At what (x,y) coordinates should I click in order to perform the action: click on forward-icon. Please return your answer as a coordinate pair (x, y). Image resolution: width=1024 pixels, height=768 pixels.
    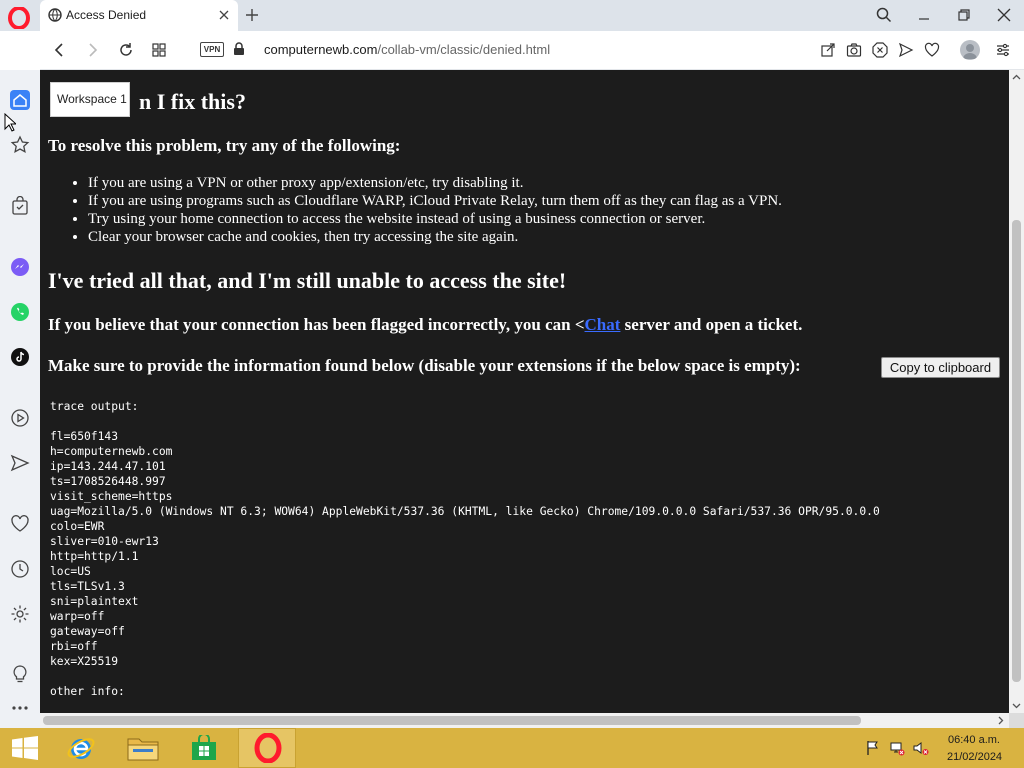
    Looking at the image, I should click on (92, 50).